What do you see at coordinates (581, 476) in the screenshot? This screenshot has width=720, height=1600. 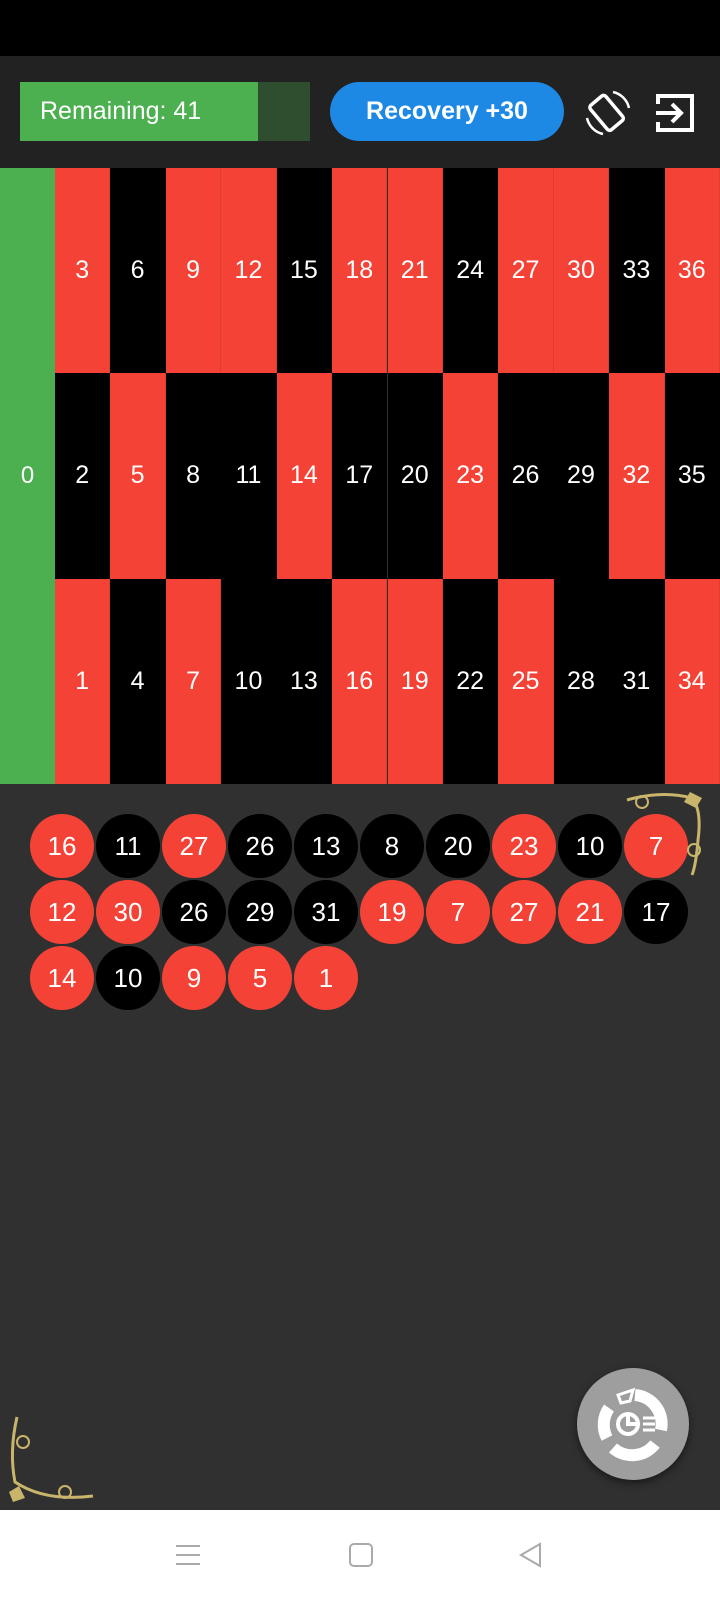 I see `cell-29: 29` at bounding box center [581, 476].